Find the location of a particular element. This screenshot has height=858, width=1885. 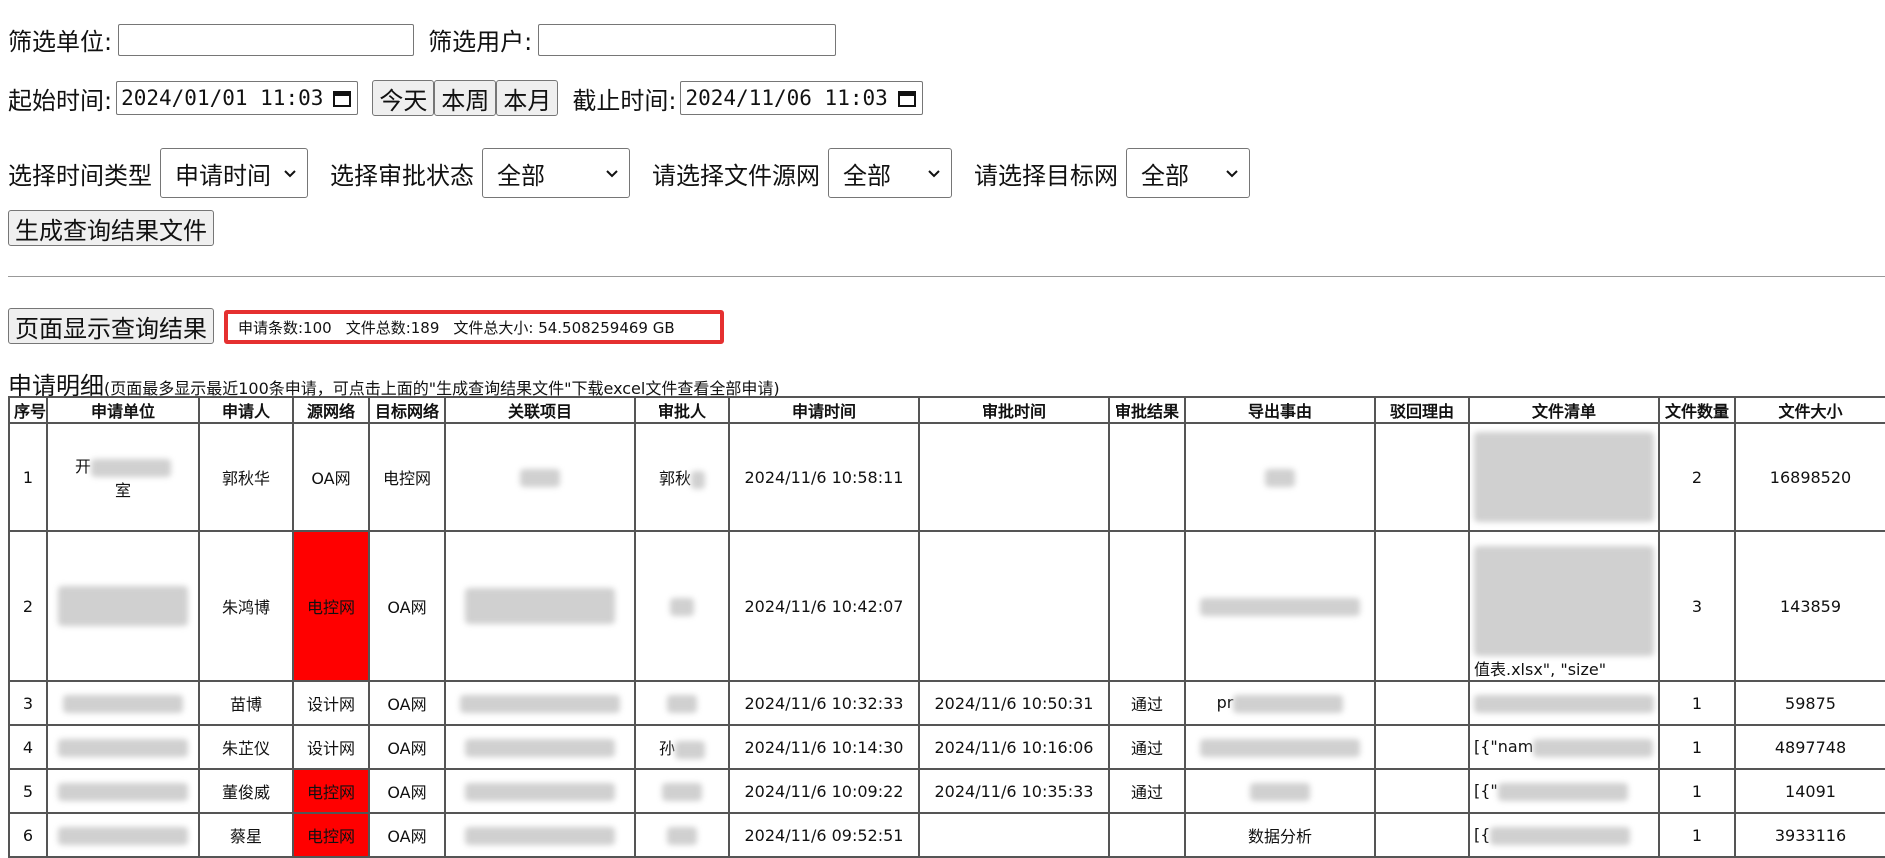

cell-unit: 开室 is located at coordinates (123, 477).